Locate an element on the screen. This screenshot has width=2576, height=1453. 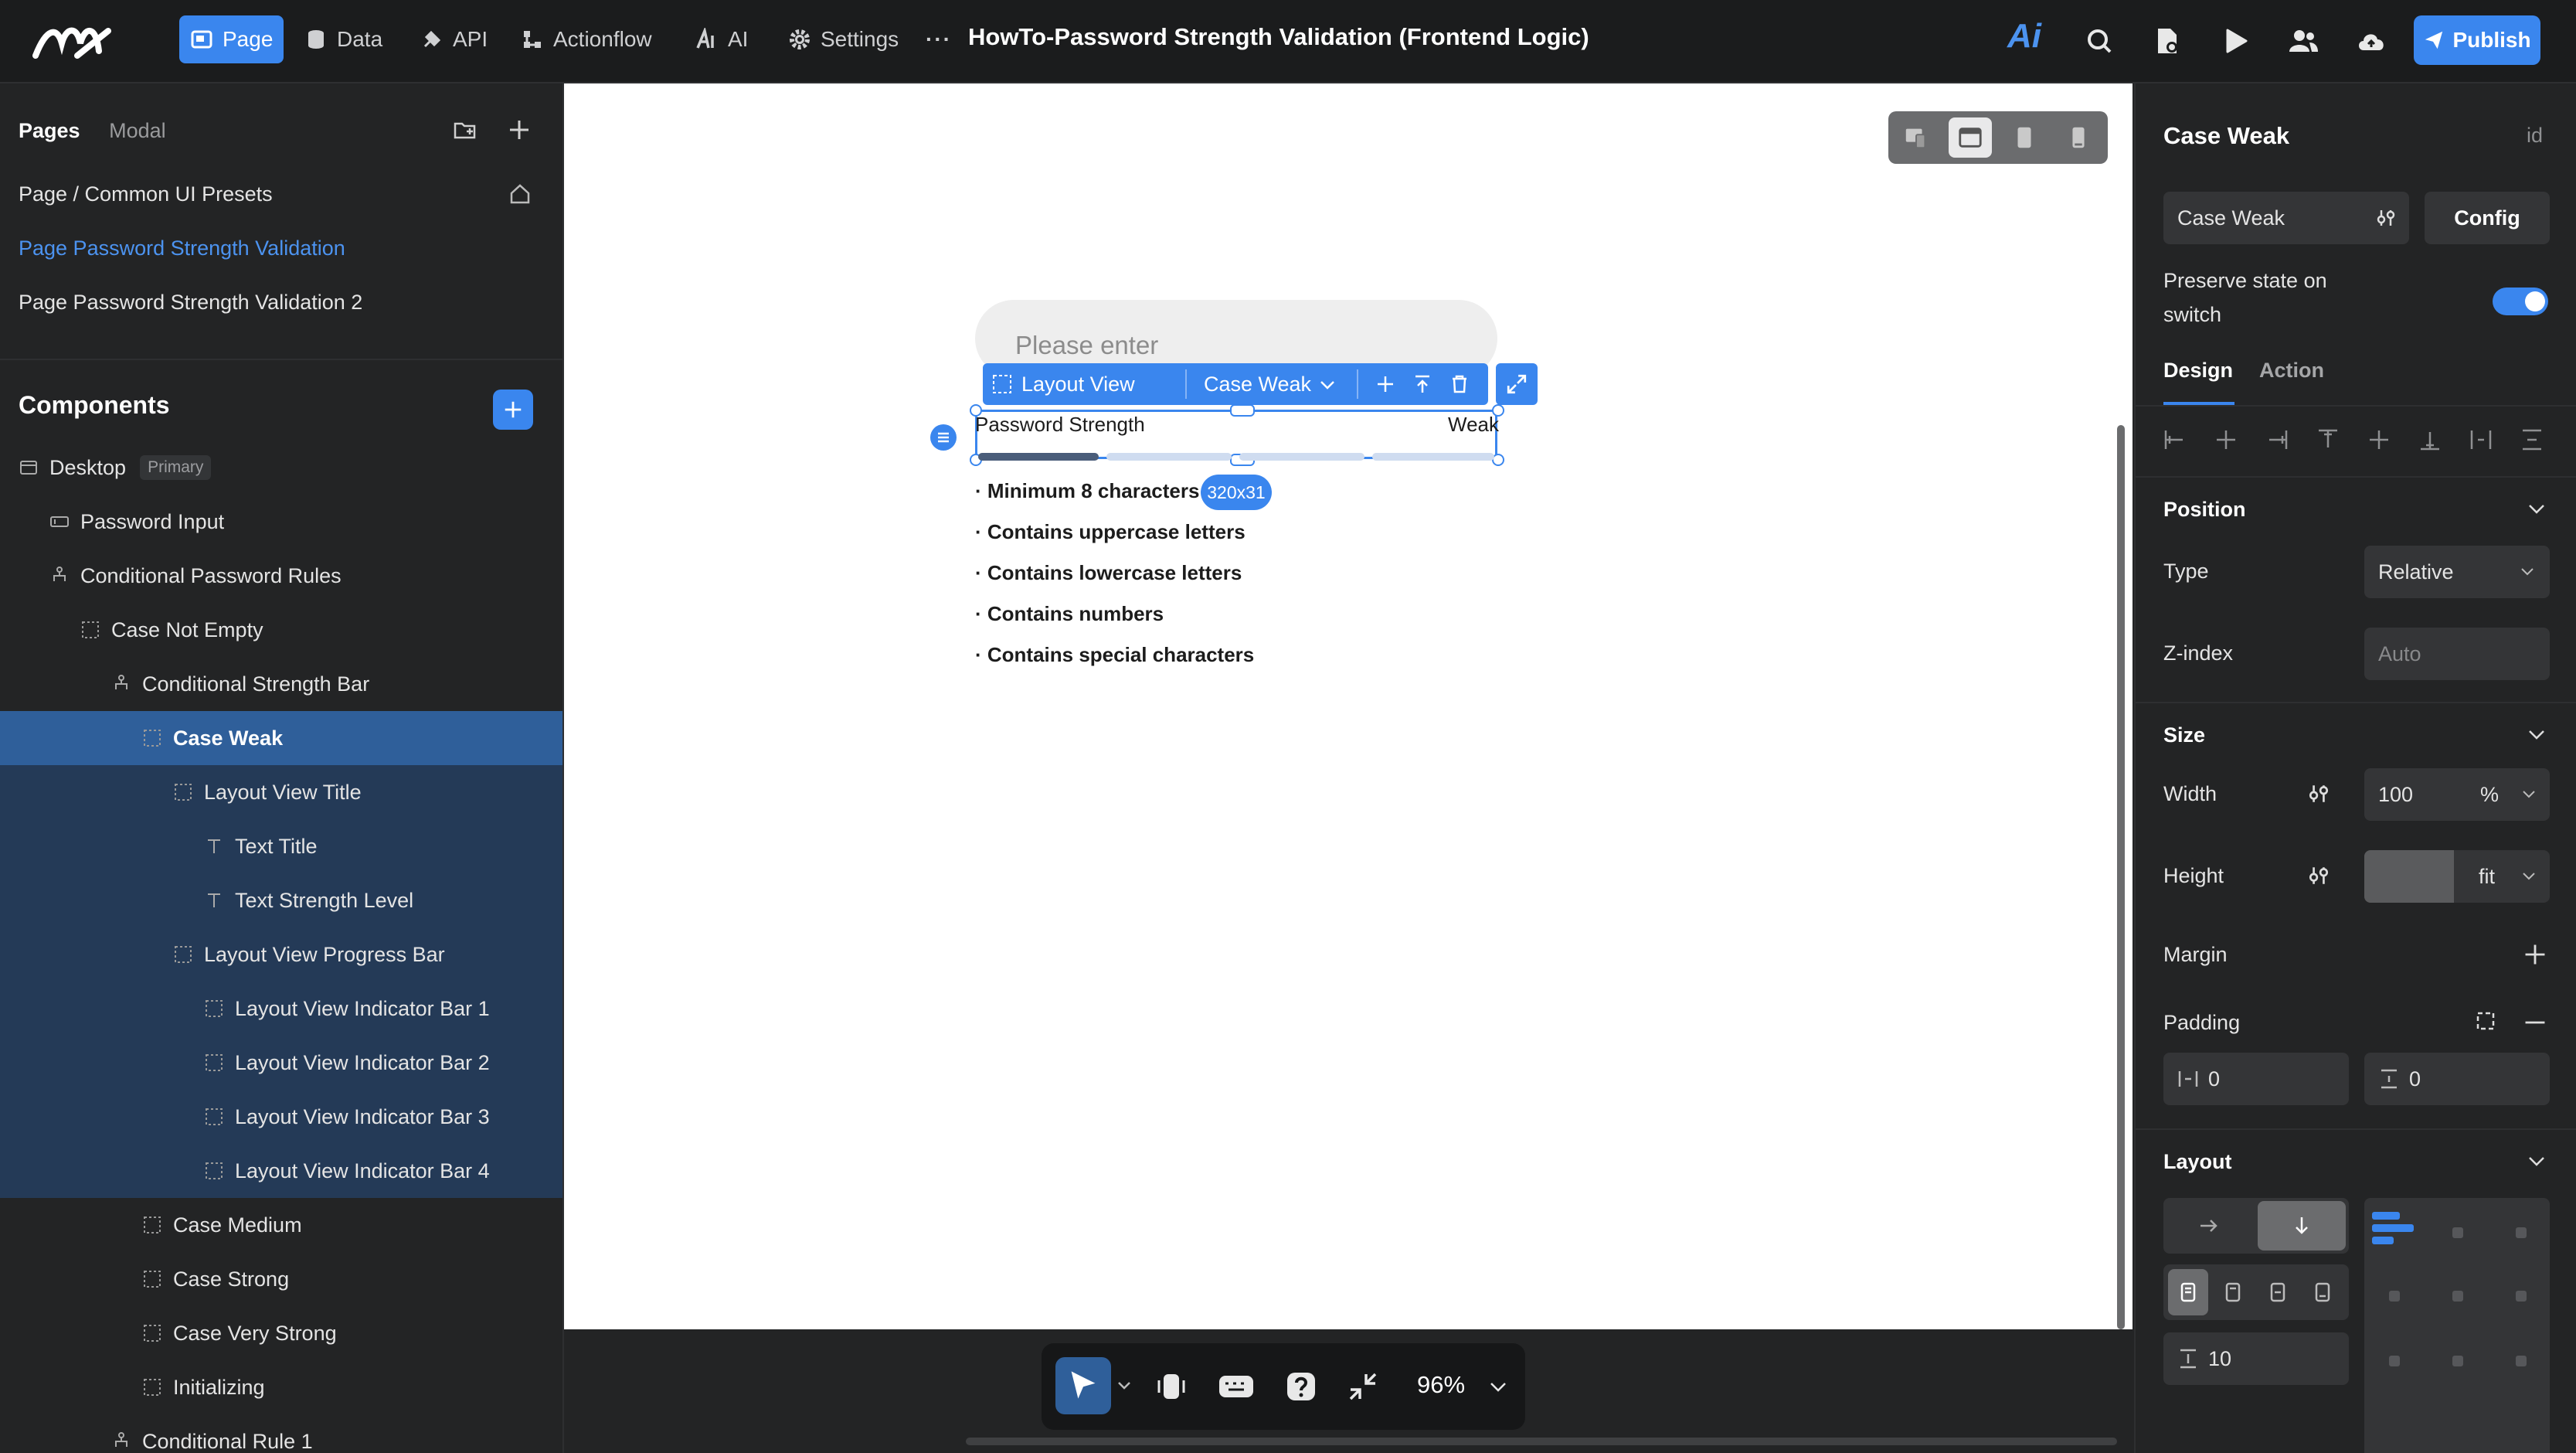
page-item-common-ui: Page / Common UI Presets is located at coordinates (146, 194).